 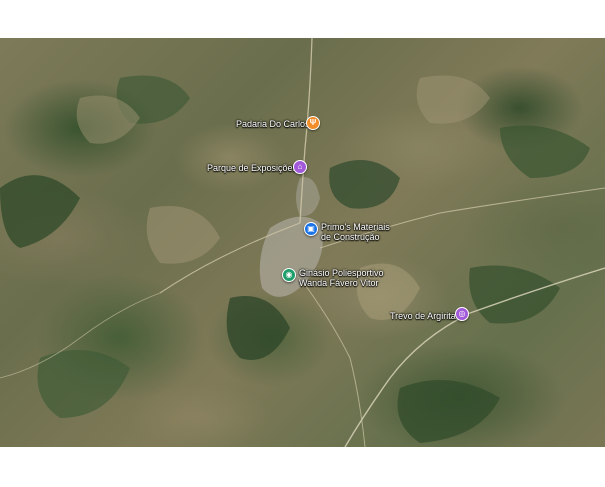 What do you see at coordinates (355, 227) in the screenshot?
I see `marker-label-primos-line1: Primo's Materiais` at bounding box center [355, 227].